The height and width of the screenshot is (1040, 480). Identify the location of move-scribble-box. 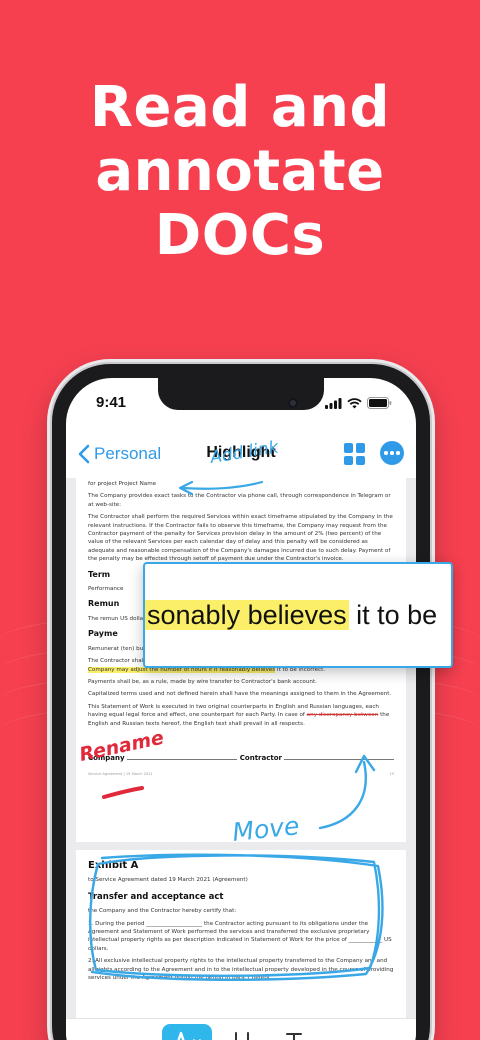
(236, 917).